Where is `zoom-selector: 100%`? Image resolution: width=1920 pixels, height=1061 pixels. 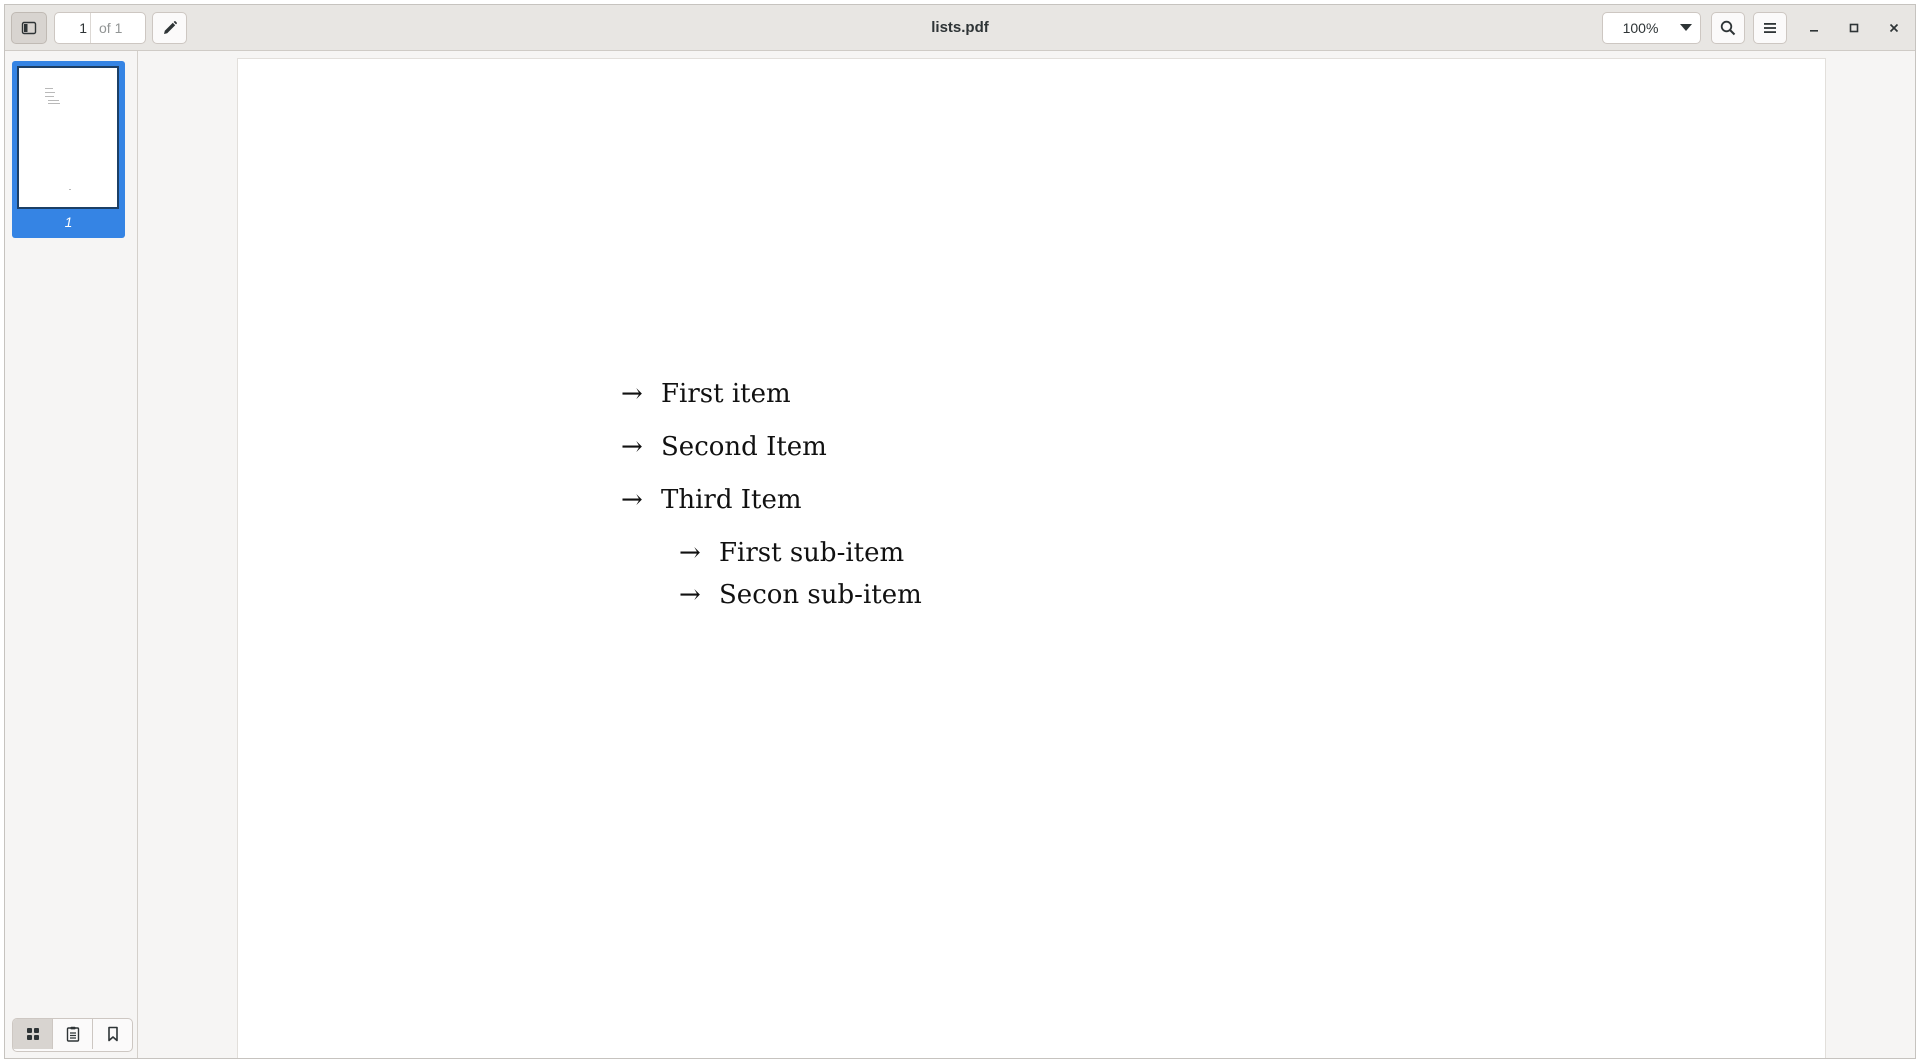 zoom-selector: 100% is located at coordinates (1651, 28).